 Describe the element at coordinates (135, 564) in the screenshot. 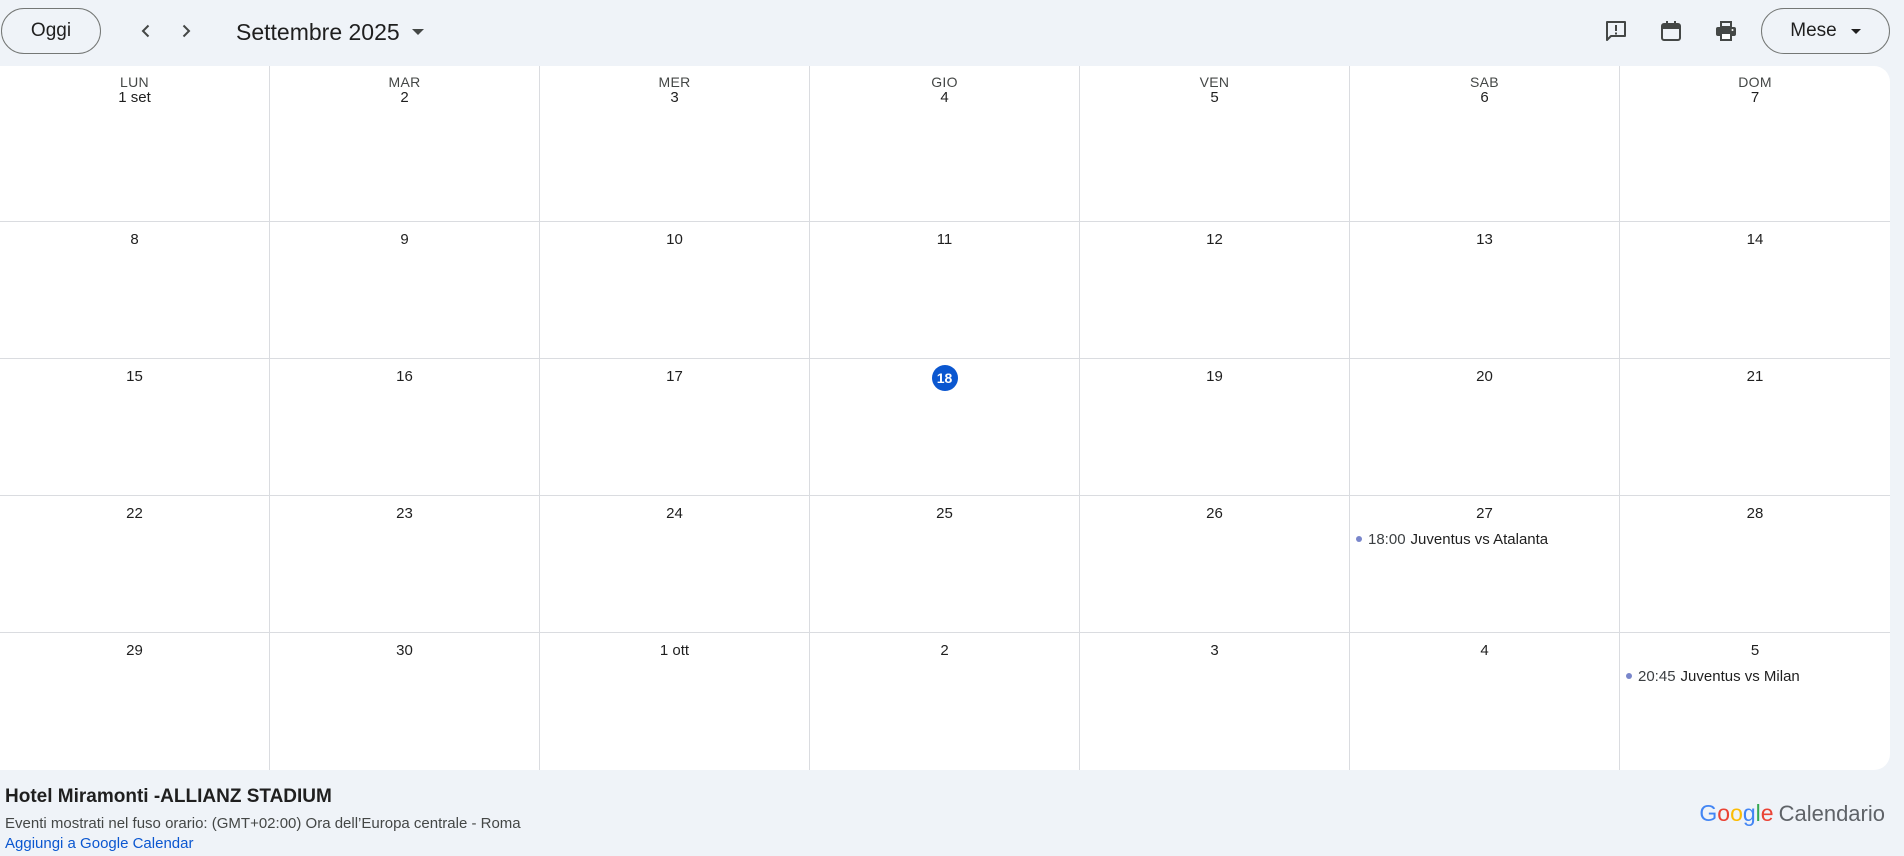

I see `day-cell: 22` at that location.